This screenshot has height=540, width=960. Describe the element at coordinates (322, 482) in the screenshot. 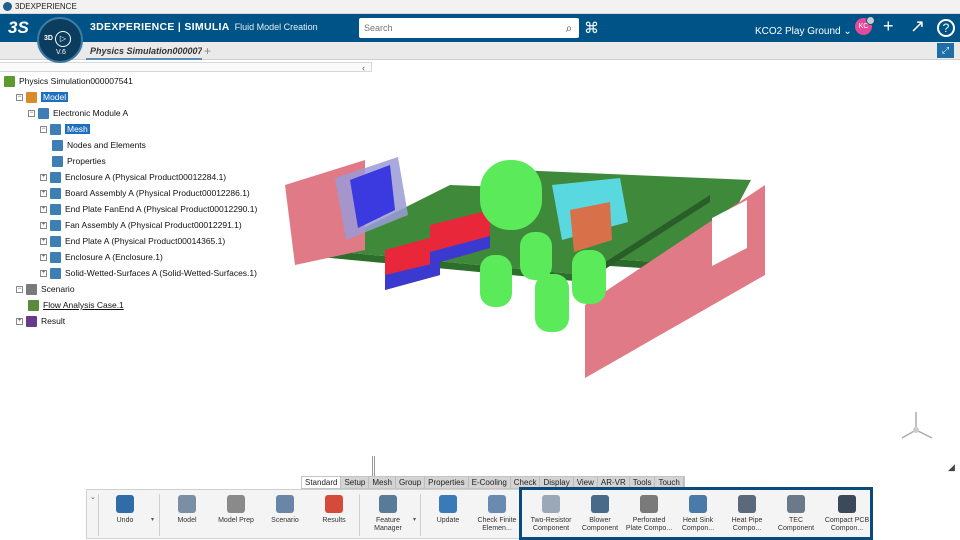

I see `tab-standard: Standard` at that location.